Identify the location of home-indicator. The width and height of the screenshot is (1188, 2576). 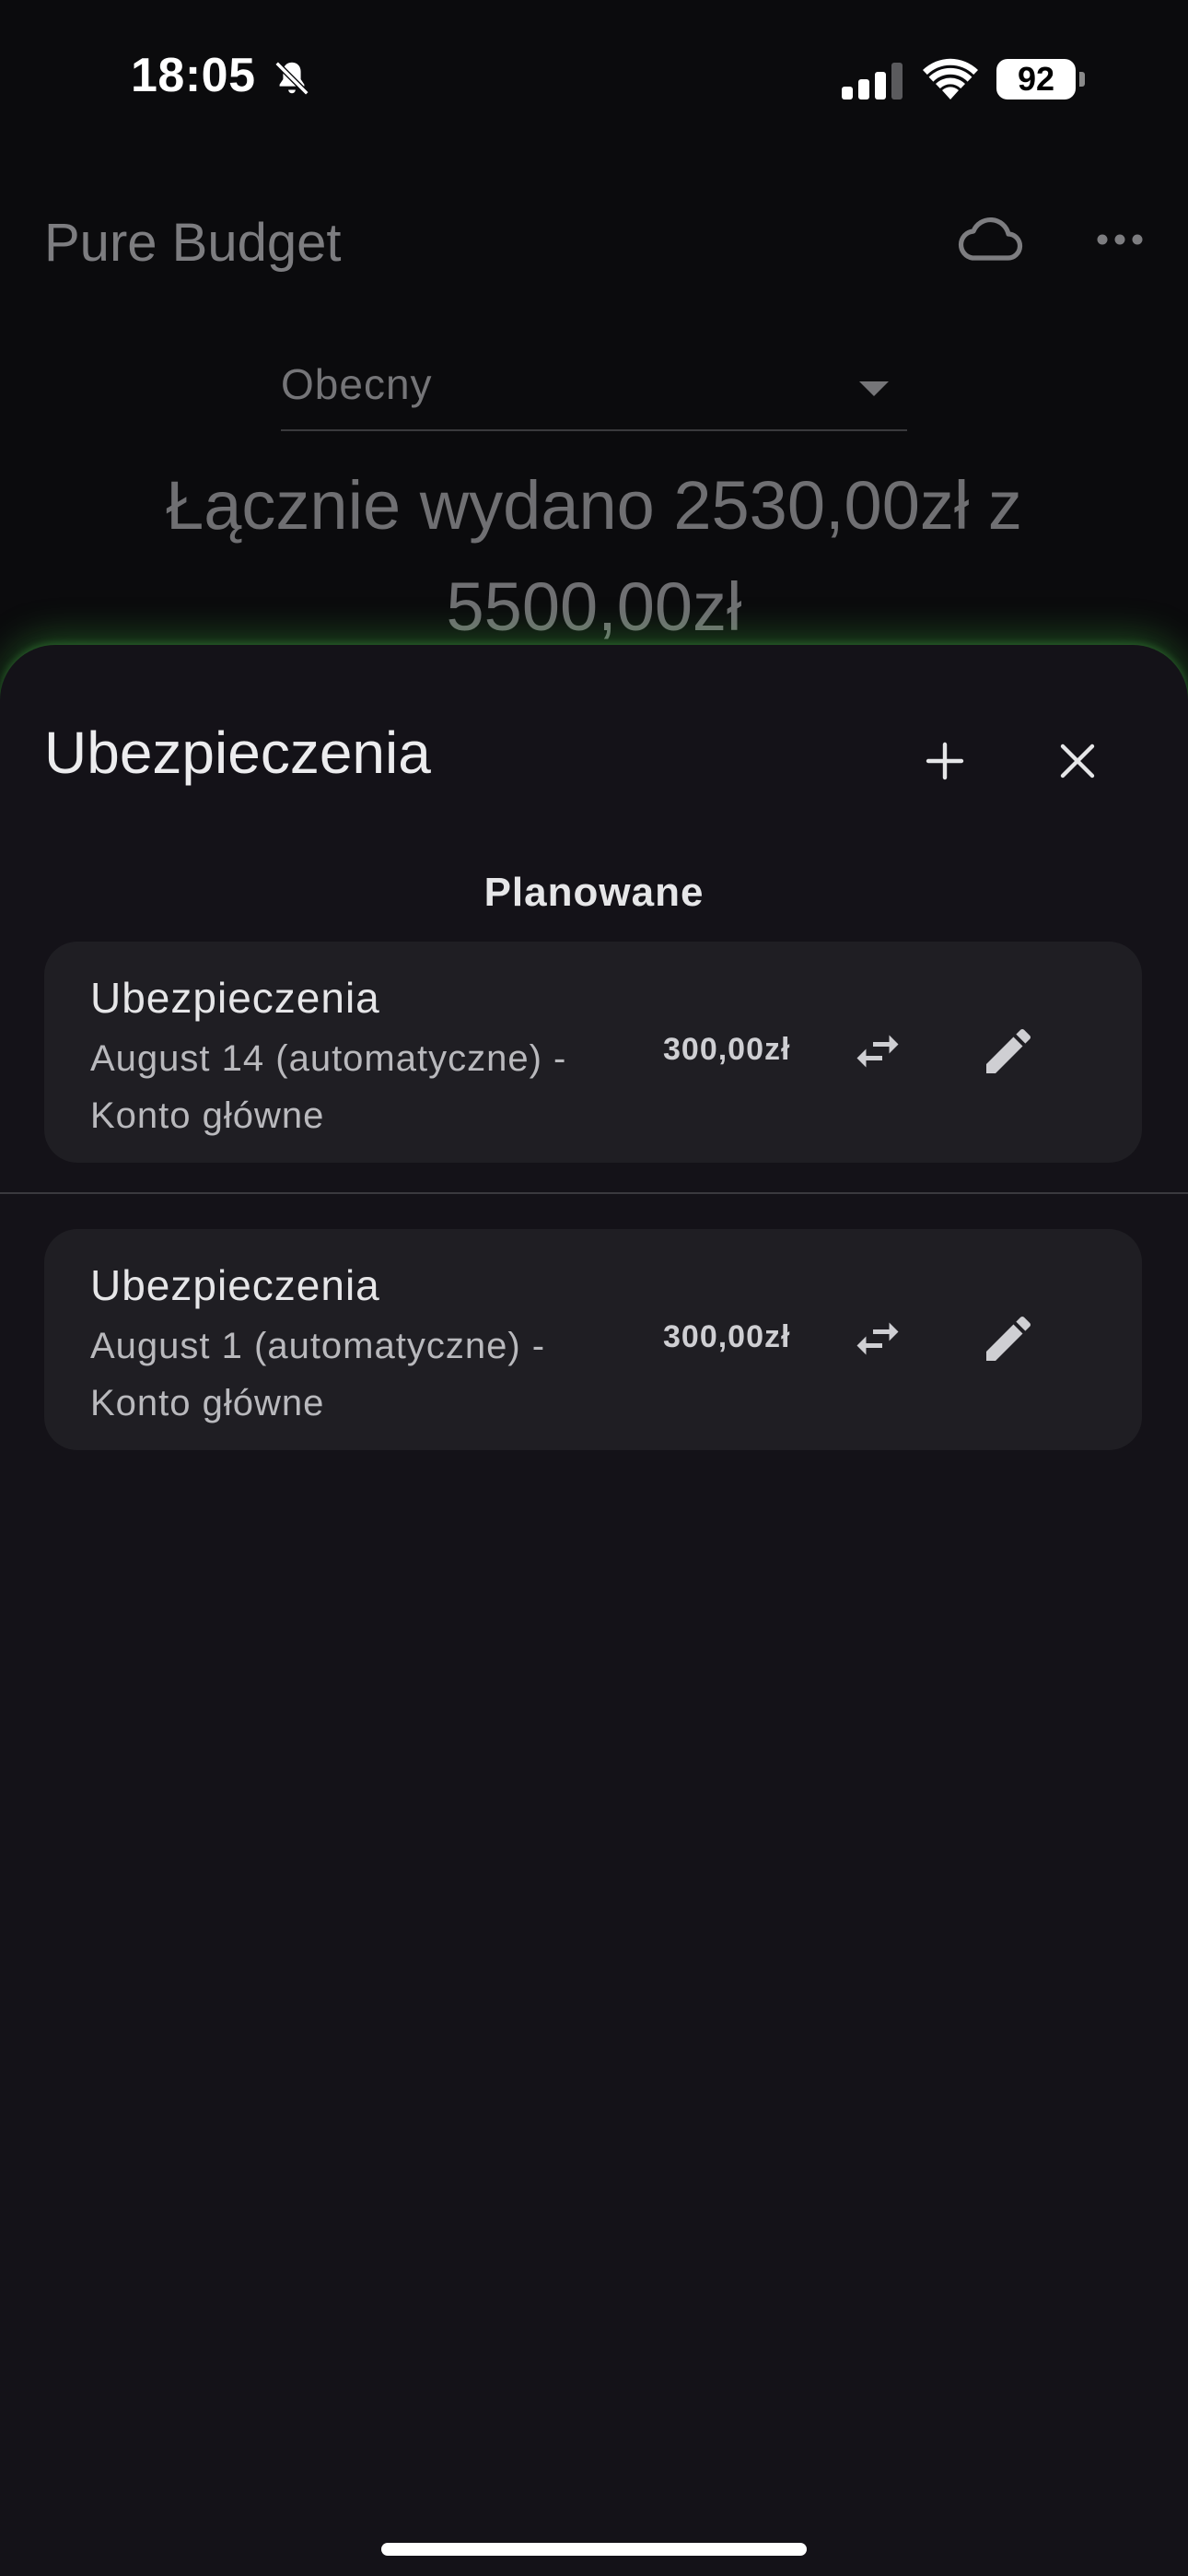
(594, 2549).